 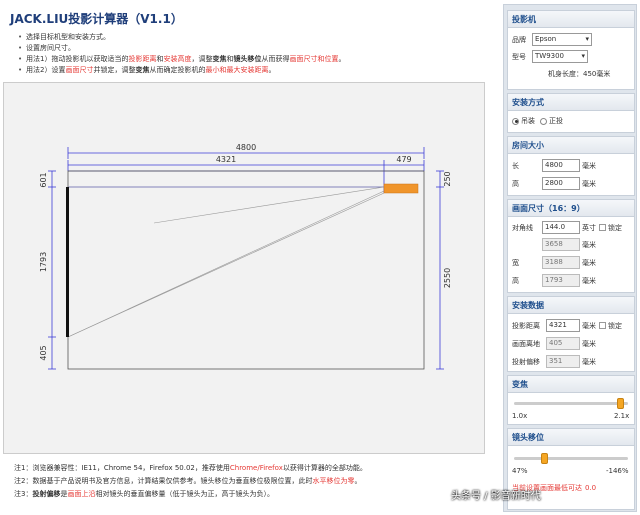 What do you see at coordinates (544, 458) in the screenshot?
I see `lens-shift-slider-thumb` at bounding box center [544, 458].